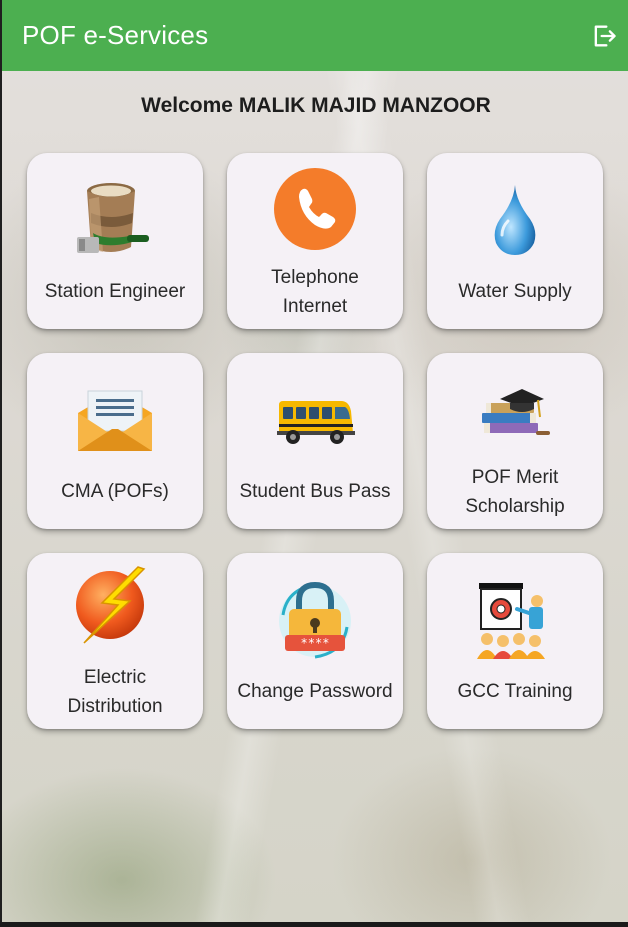 This screenshot has width=628, height=927. What do you see at coordinates (314, 924) in the screenshot?
I see `bottom-edge` at bounding box center [314, 924].